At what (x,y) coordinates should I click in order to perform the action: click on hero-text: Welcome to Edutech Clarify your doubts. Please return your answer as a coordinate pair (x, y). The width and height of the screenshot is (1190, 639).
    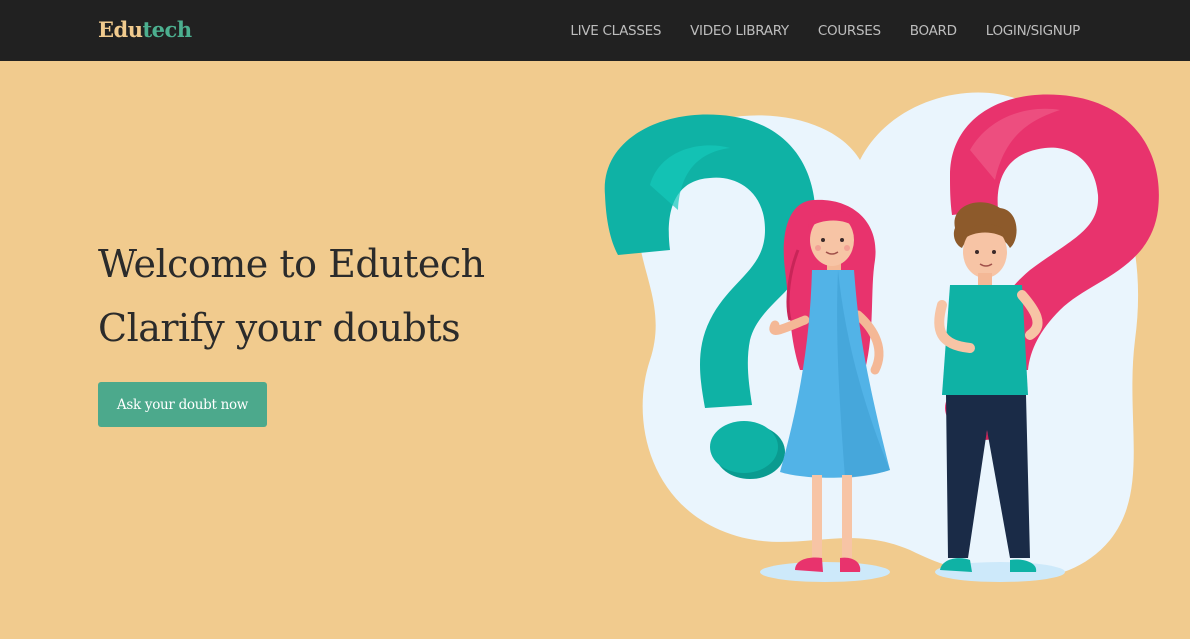
    Looking at the image, I should click on (291, 296).